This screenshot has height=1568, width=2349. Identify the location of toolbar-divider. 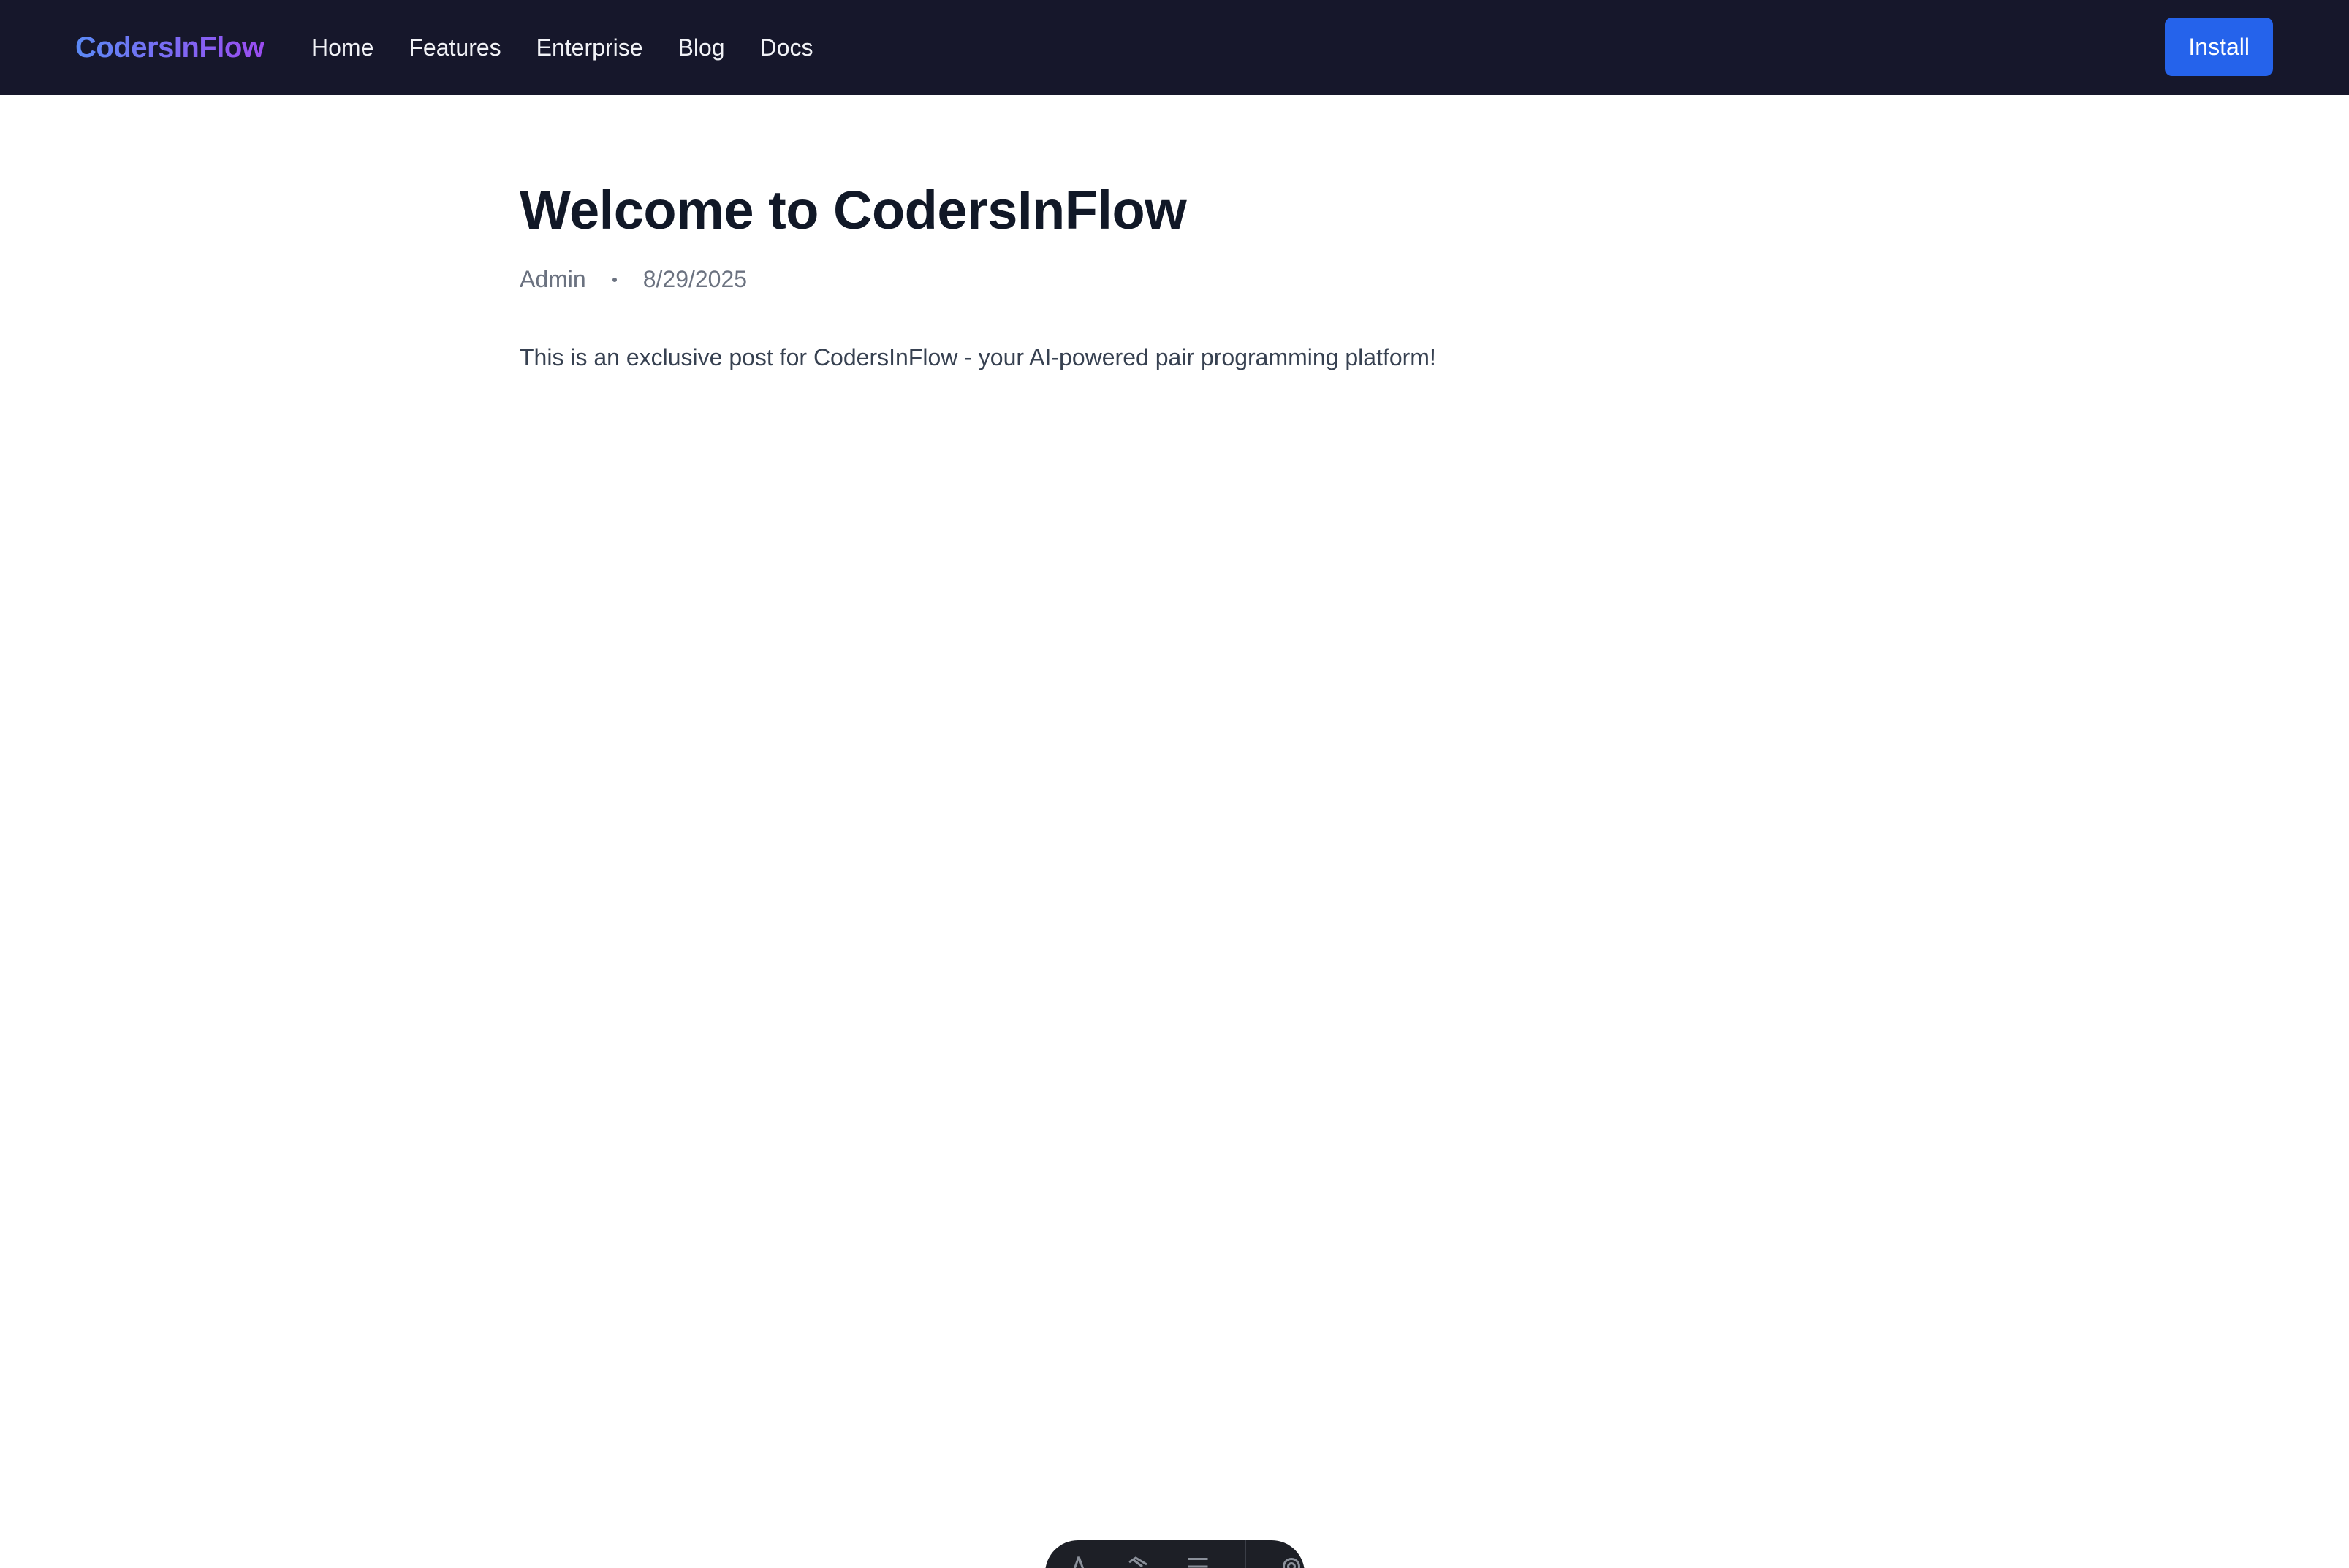
(1245, 1554).